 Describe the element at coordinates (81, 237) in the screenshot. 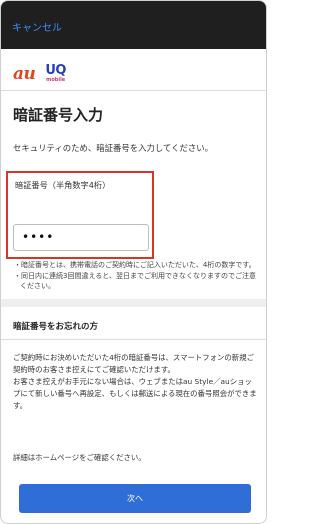

I see `pin-input: ••••` at that location.